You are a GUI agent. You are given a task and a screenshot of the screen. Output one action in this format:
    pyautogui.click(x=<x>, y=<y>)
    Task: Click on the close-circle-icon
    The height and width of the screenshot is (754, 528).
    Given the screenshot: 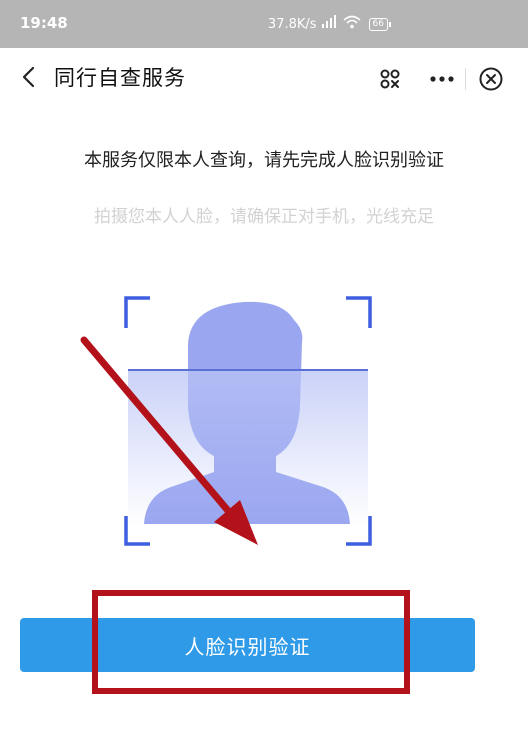 What is the action you would take?
    pyautogui.click(x=491, y=79)
    